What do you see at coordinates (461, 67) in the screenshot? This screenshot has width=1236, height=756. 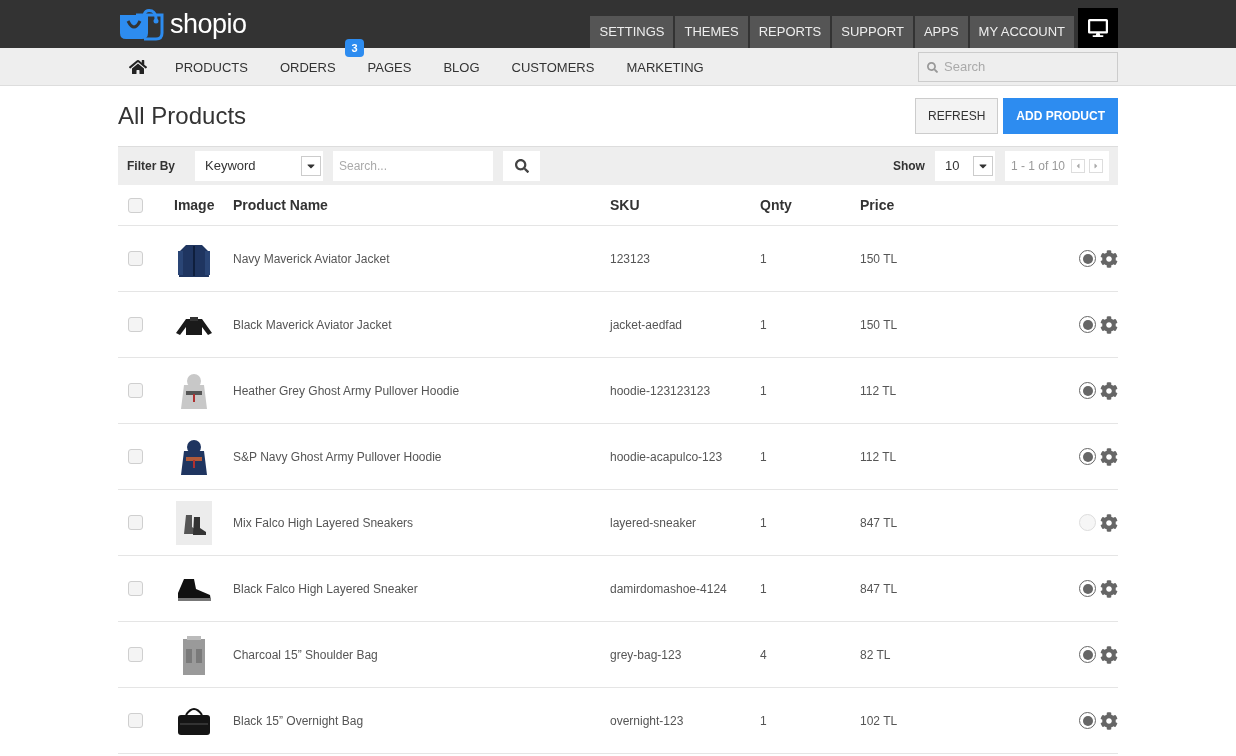 I see `nav-link: BLOG` at bounding box center [461, 67].